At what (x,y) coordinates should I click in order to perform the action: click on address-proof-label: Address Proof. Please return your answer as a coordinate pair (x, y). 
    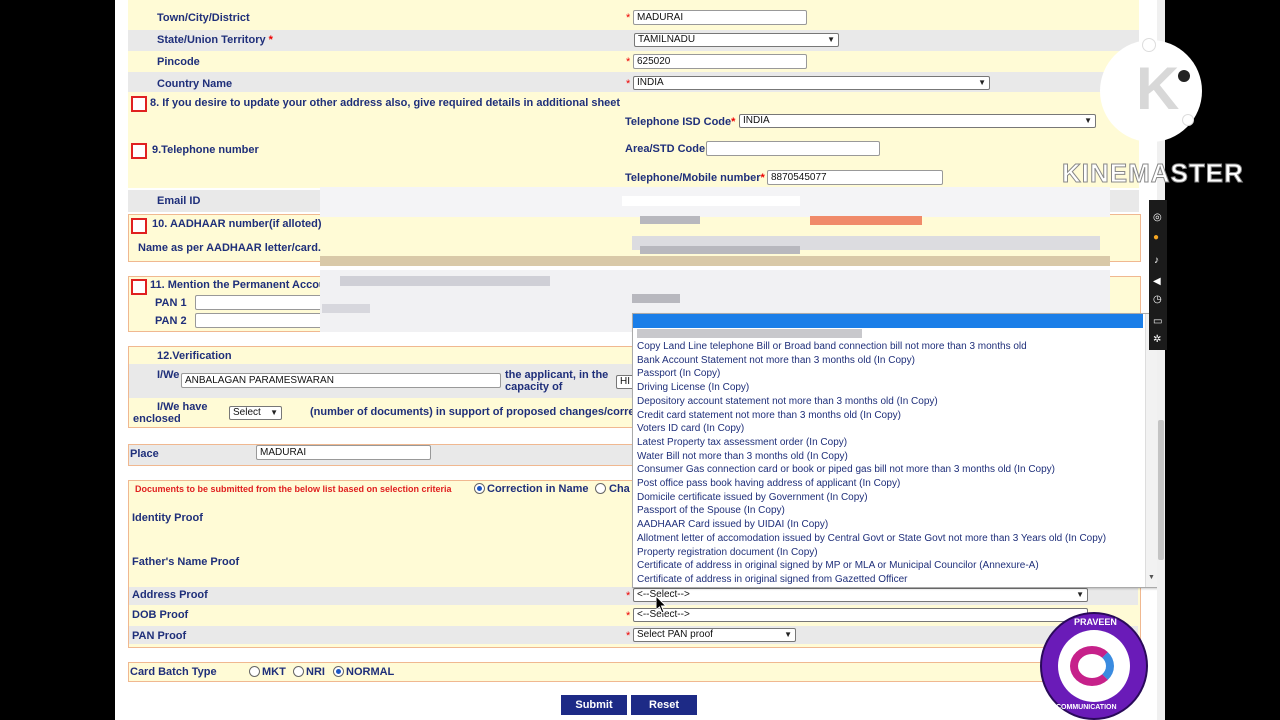
    Looking at the image, I should click on (170, 595).